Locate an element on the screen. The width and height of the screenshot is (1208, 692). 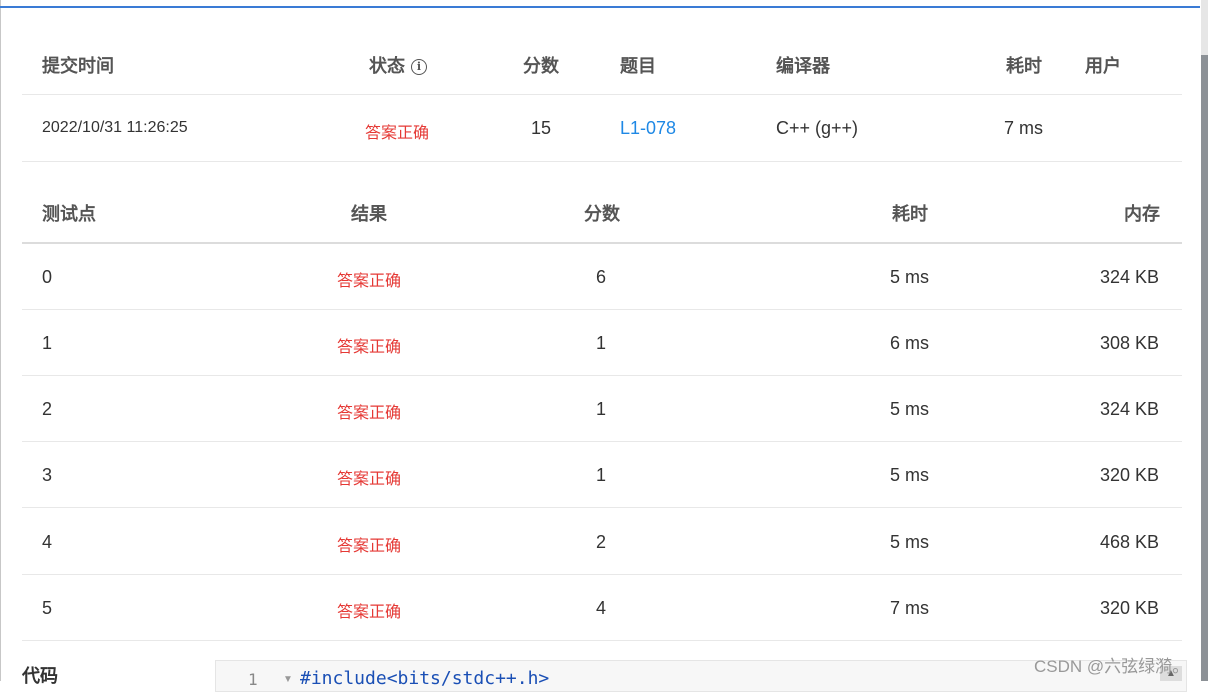
submit-elapsed: 7 ms is located at coordinates (1024, 128).